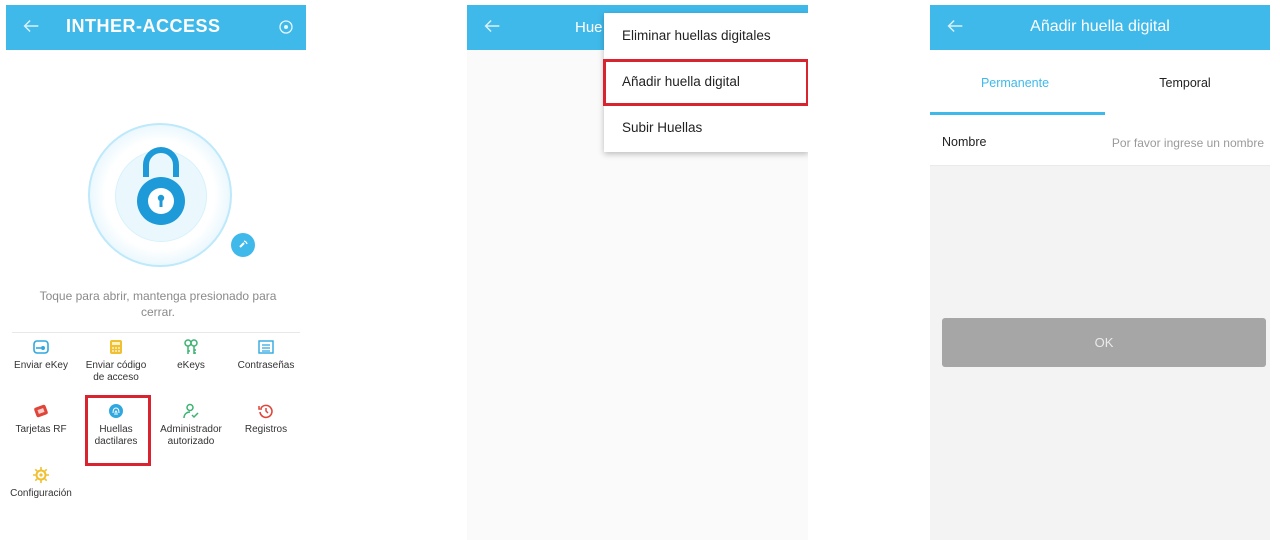 The width and height of the screenshot is (1280, 540). What do you see at coordinates (116, 347) in the screenshot?
I see `calculator-icon` at bounding box center [116, 347].